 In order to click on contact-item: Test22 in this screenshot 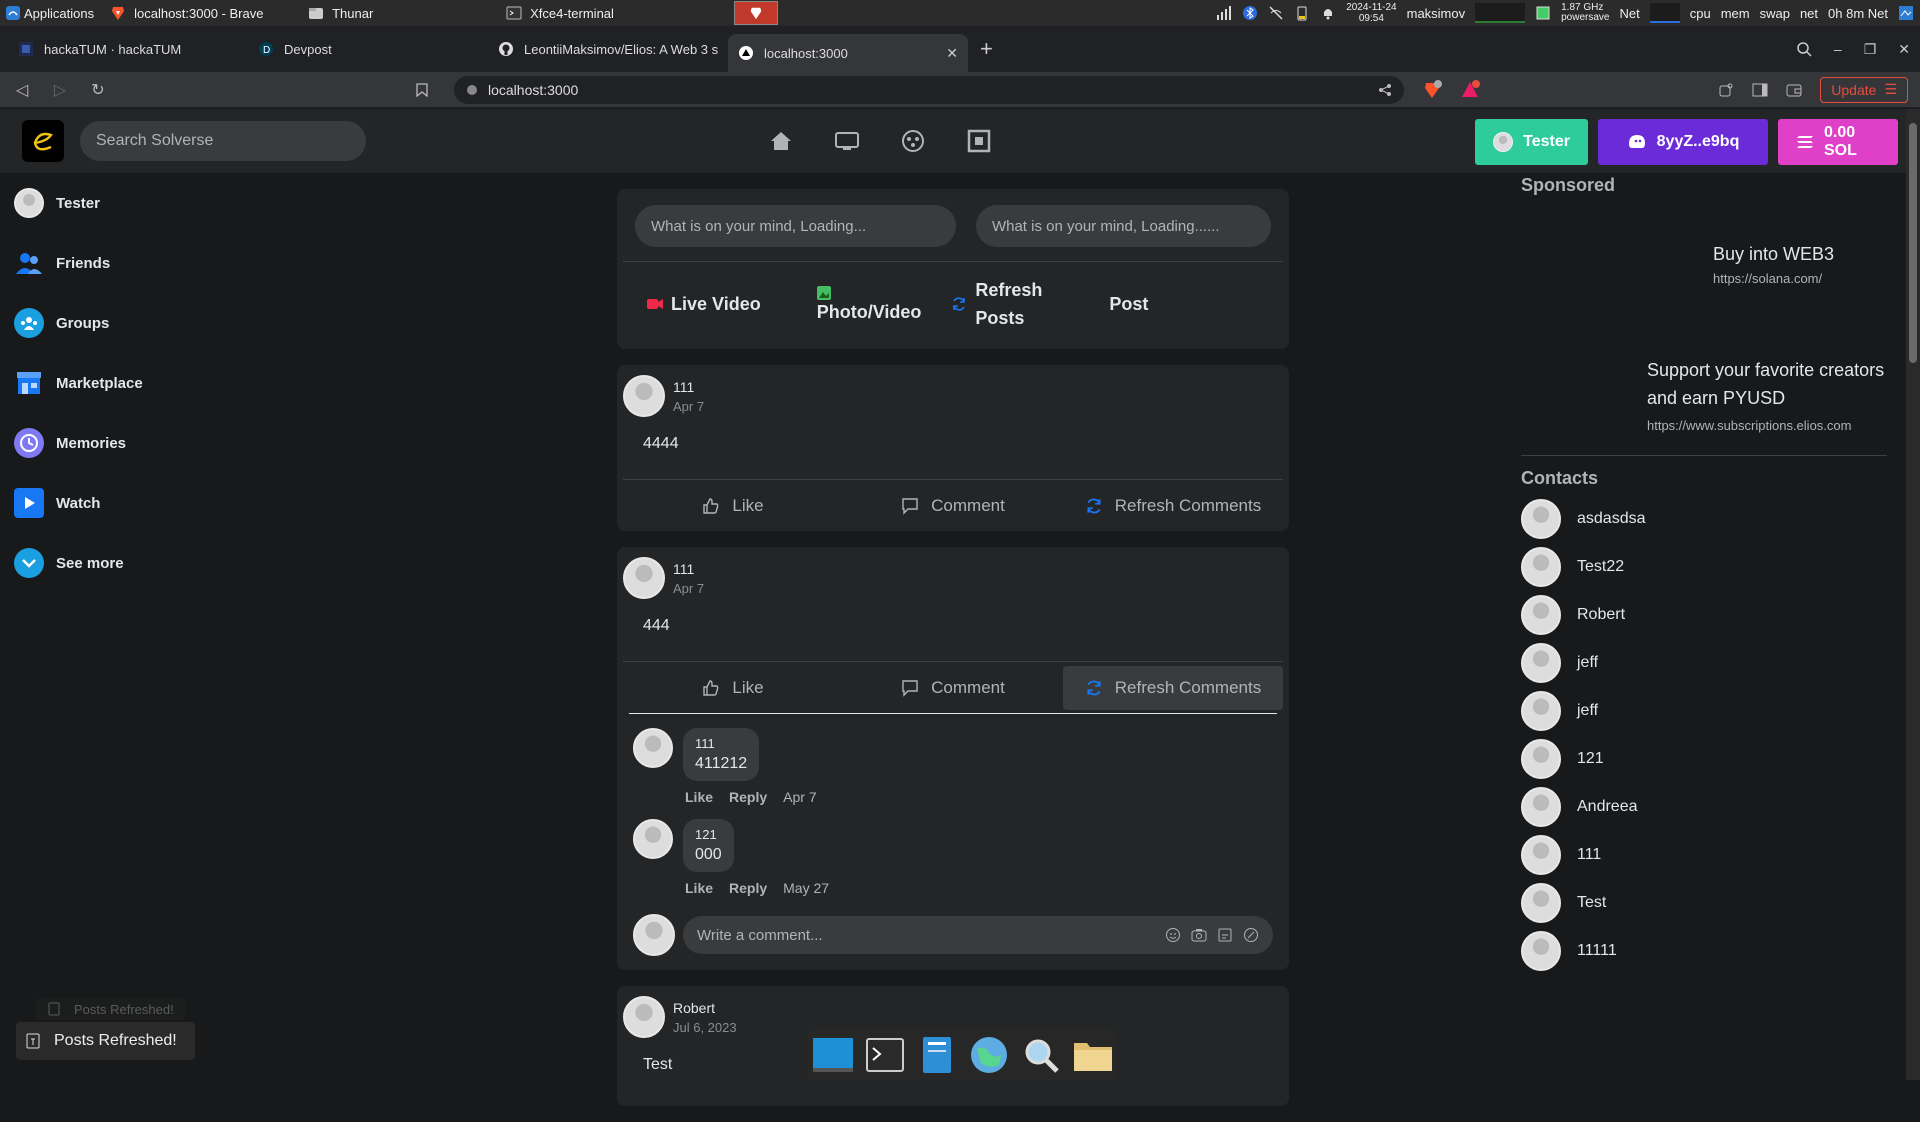, I will do `click(1704, 567)`.